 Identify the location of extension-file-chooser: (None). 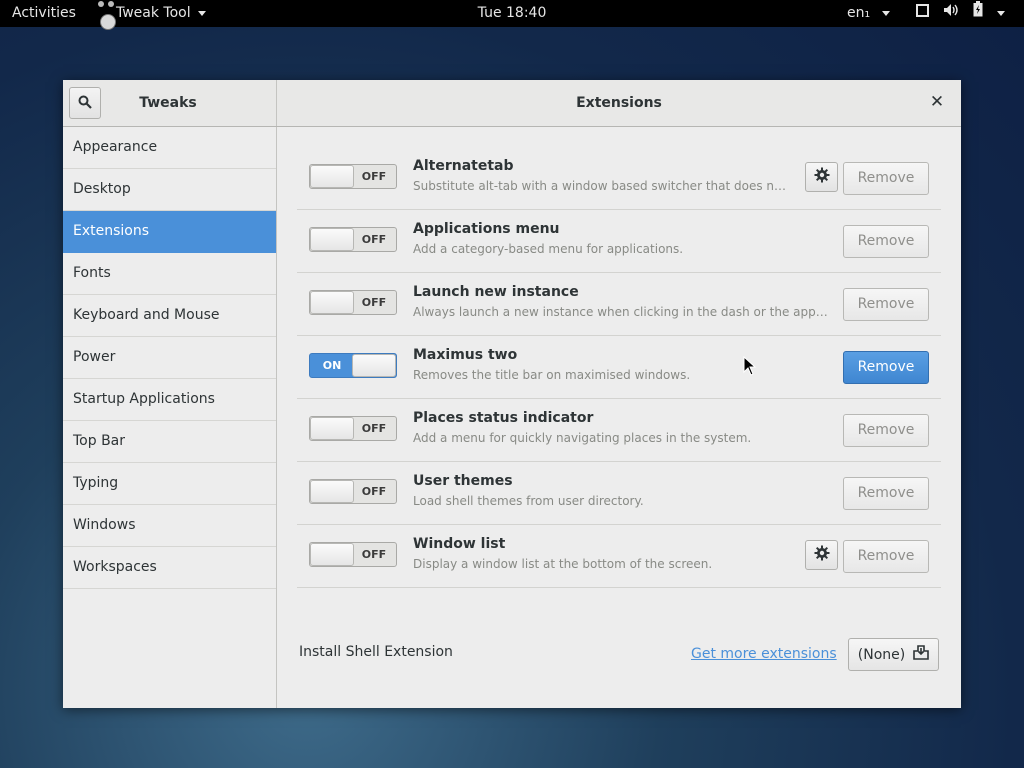
(893, 654).